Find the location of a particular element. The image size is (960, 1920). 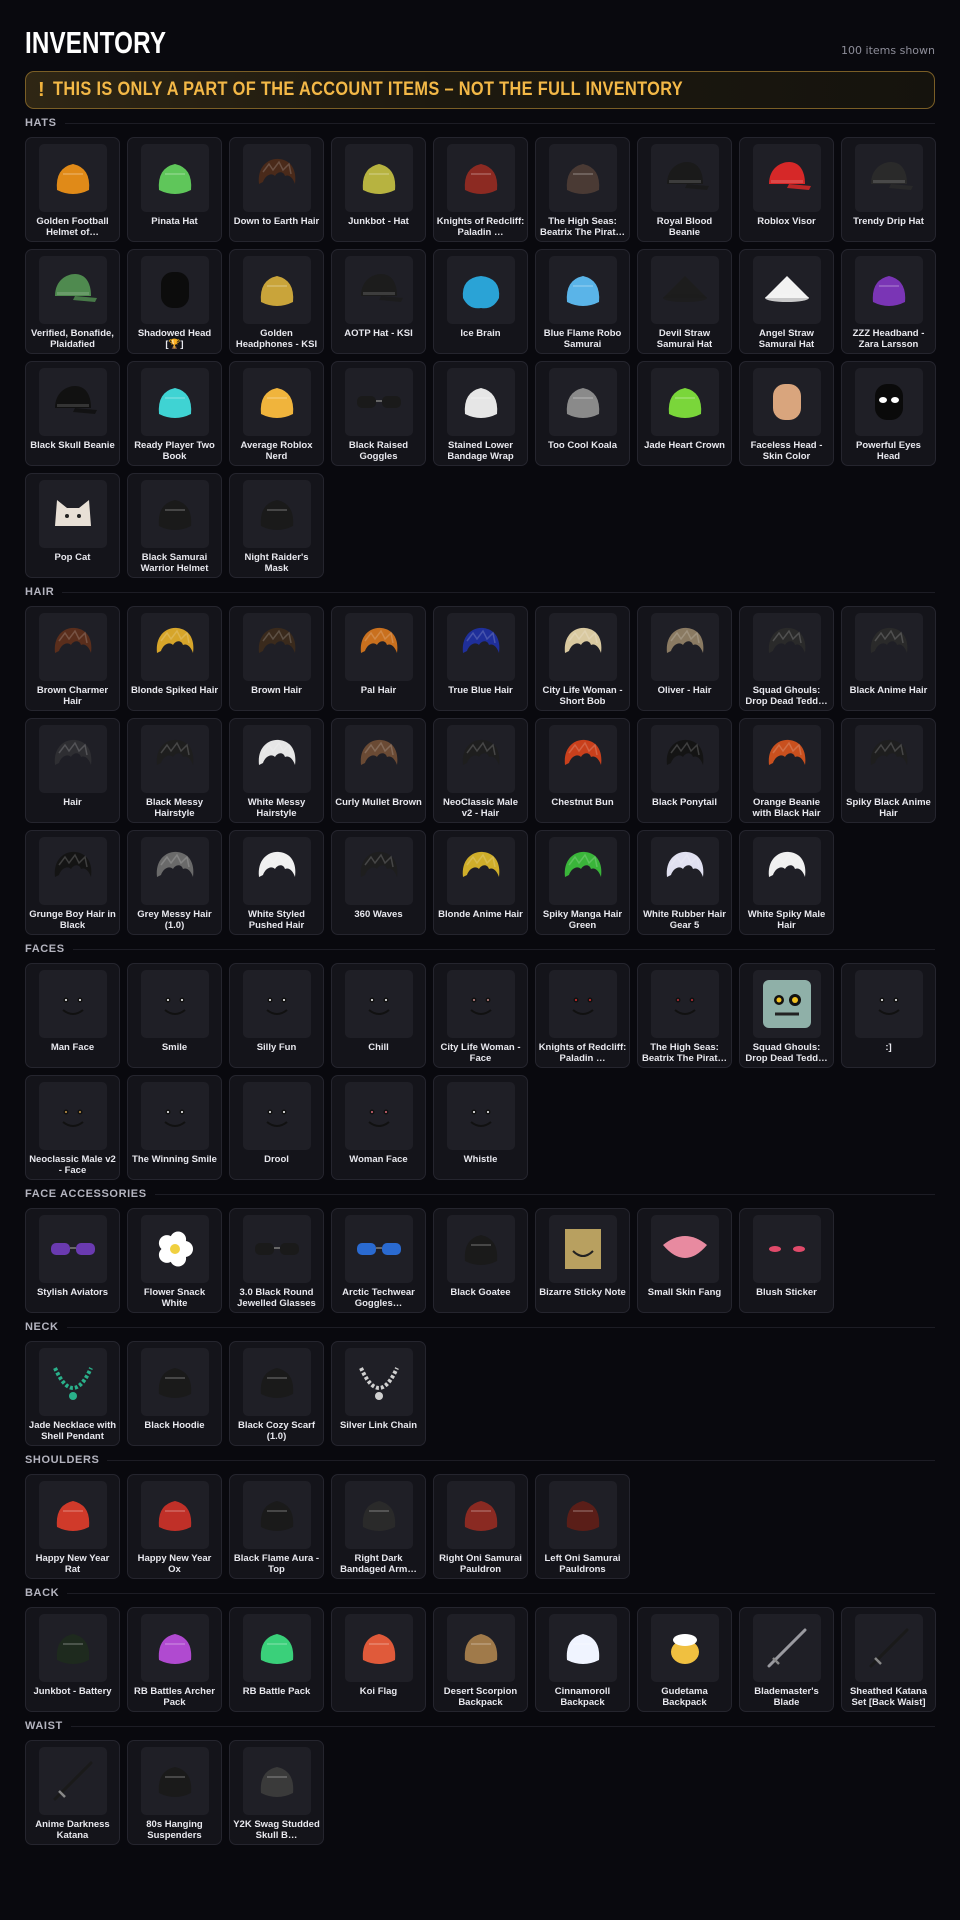

item-card: Blonde Anime Hair is located at coordinates (480, 882).